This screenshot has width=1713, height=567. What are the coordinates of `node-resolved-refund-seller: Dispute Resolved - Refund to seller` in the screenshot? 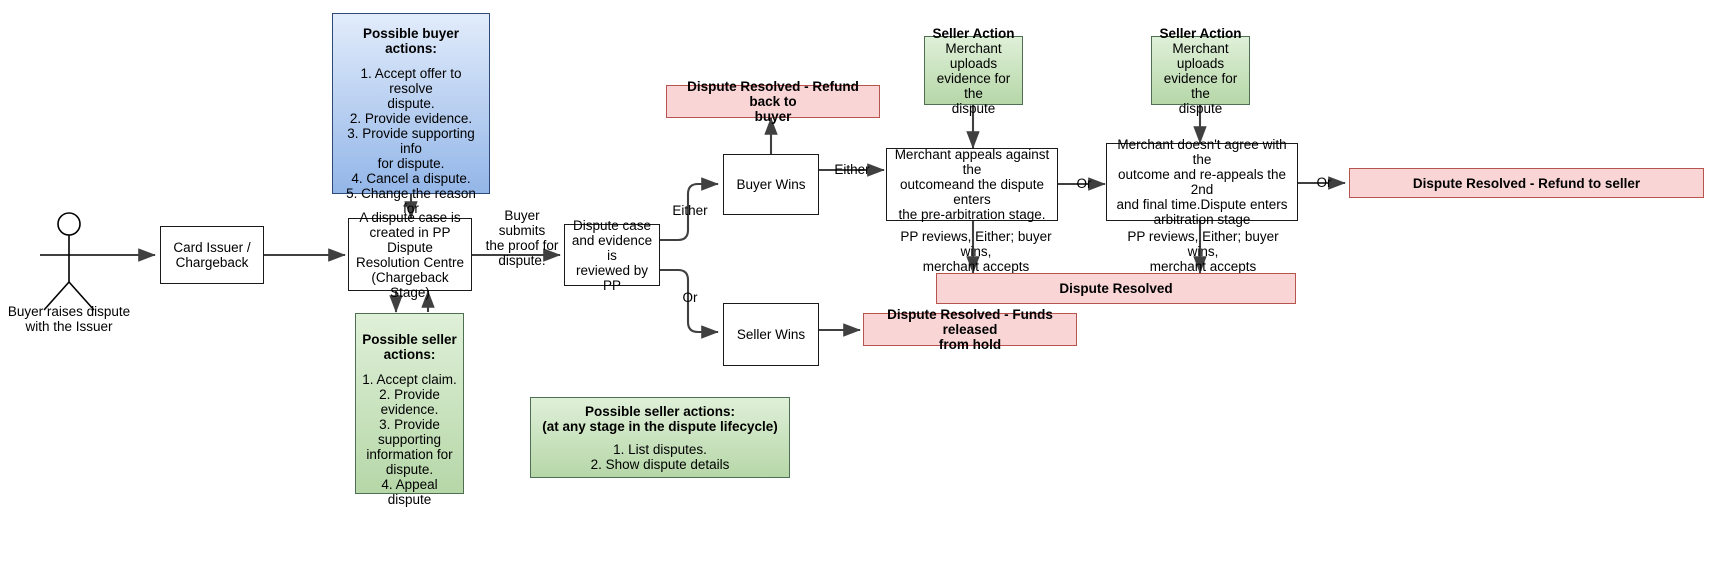 It's located at (1526, 183).